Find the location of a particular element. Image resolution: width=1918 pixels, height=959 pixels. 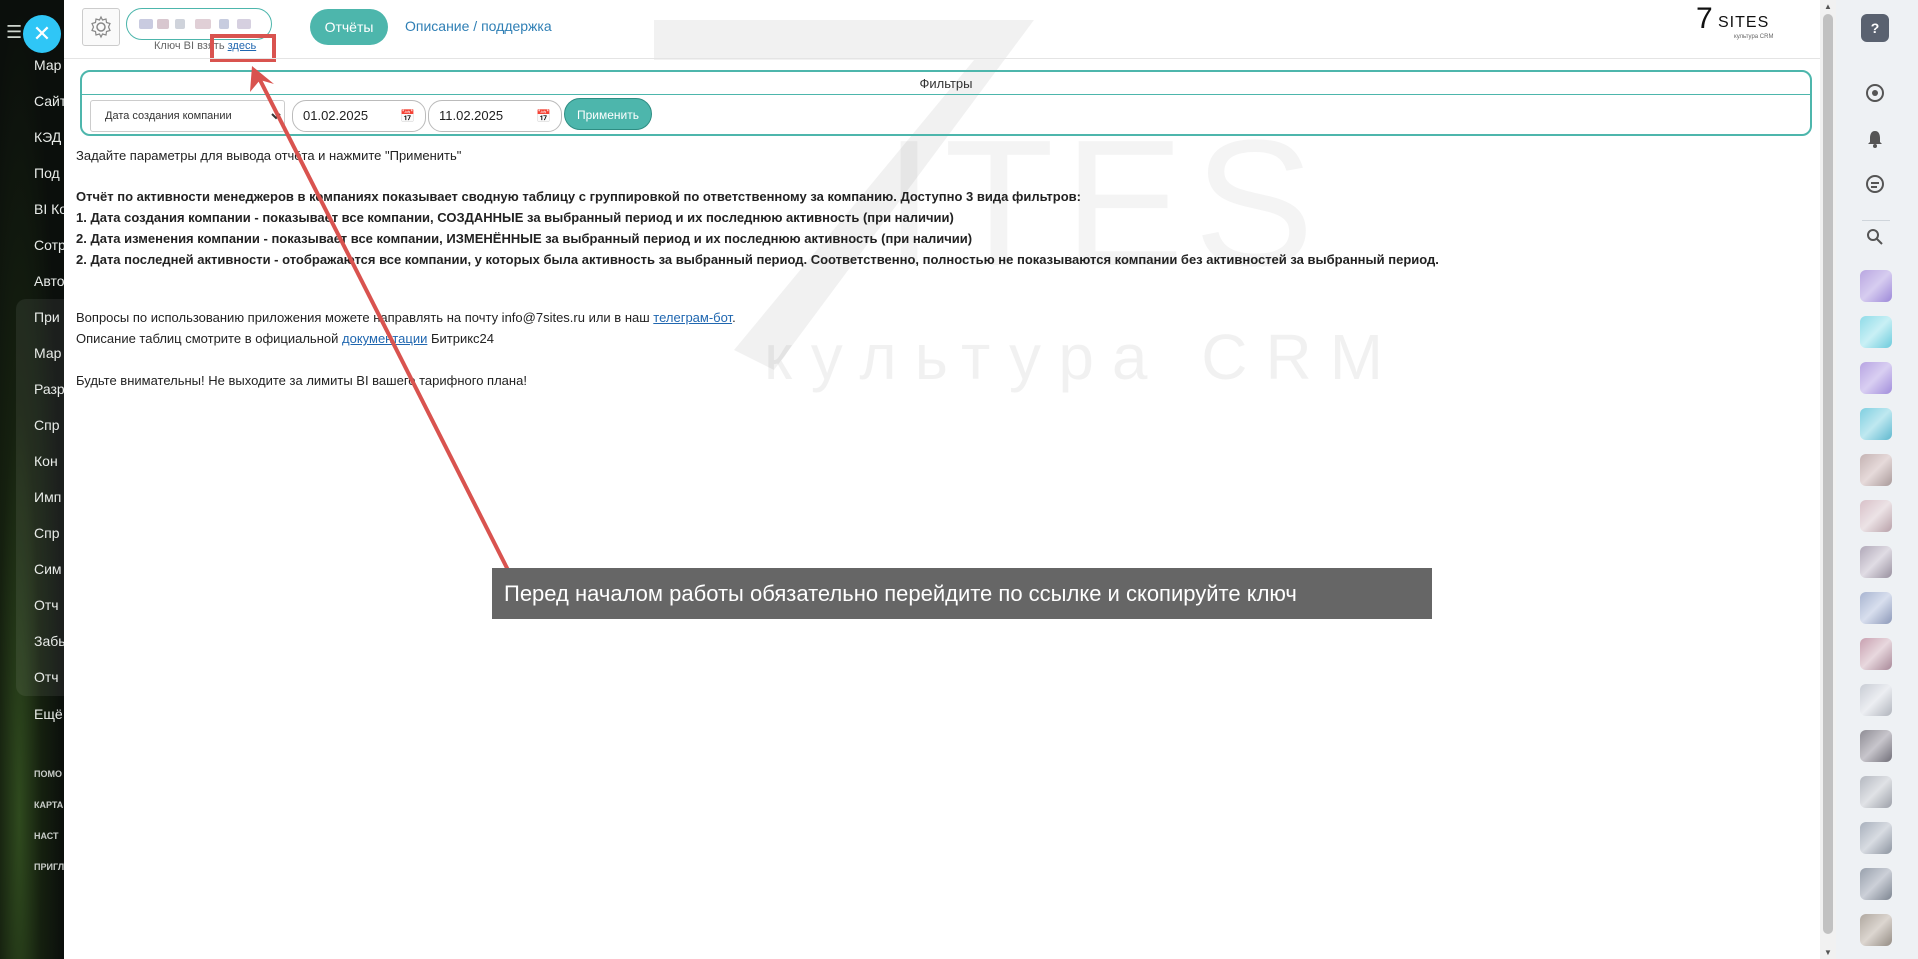

scroll-down-arrow: ▼ is located at coordinates (1828, 952).